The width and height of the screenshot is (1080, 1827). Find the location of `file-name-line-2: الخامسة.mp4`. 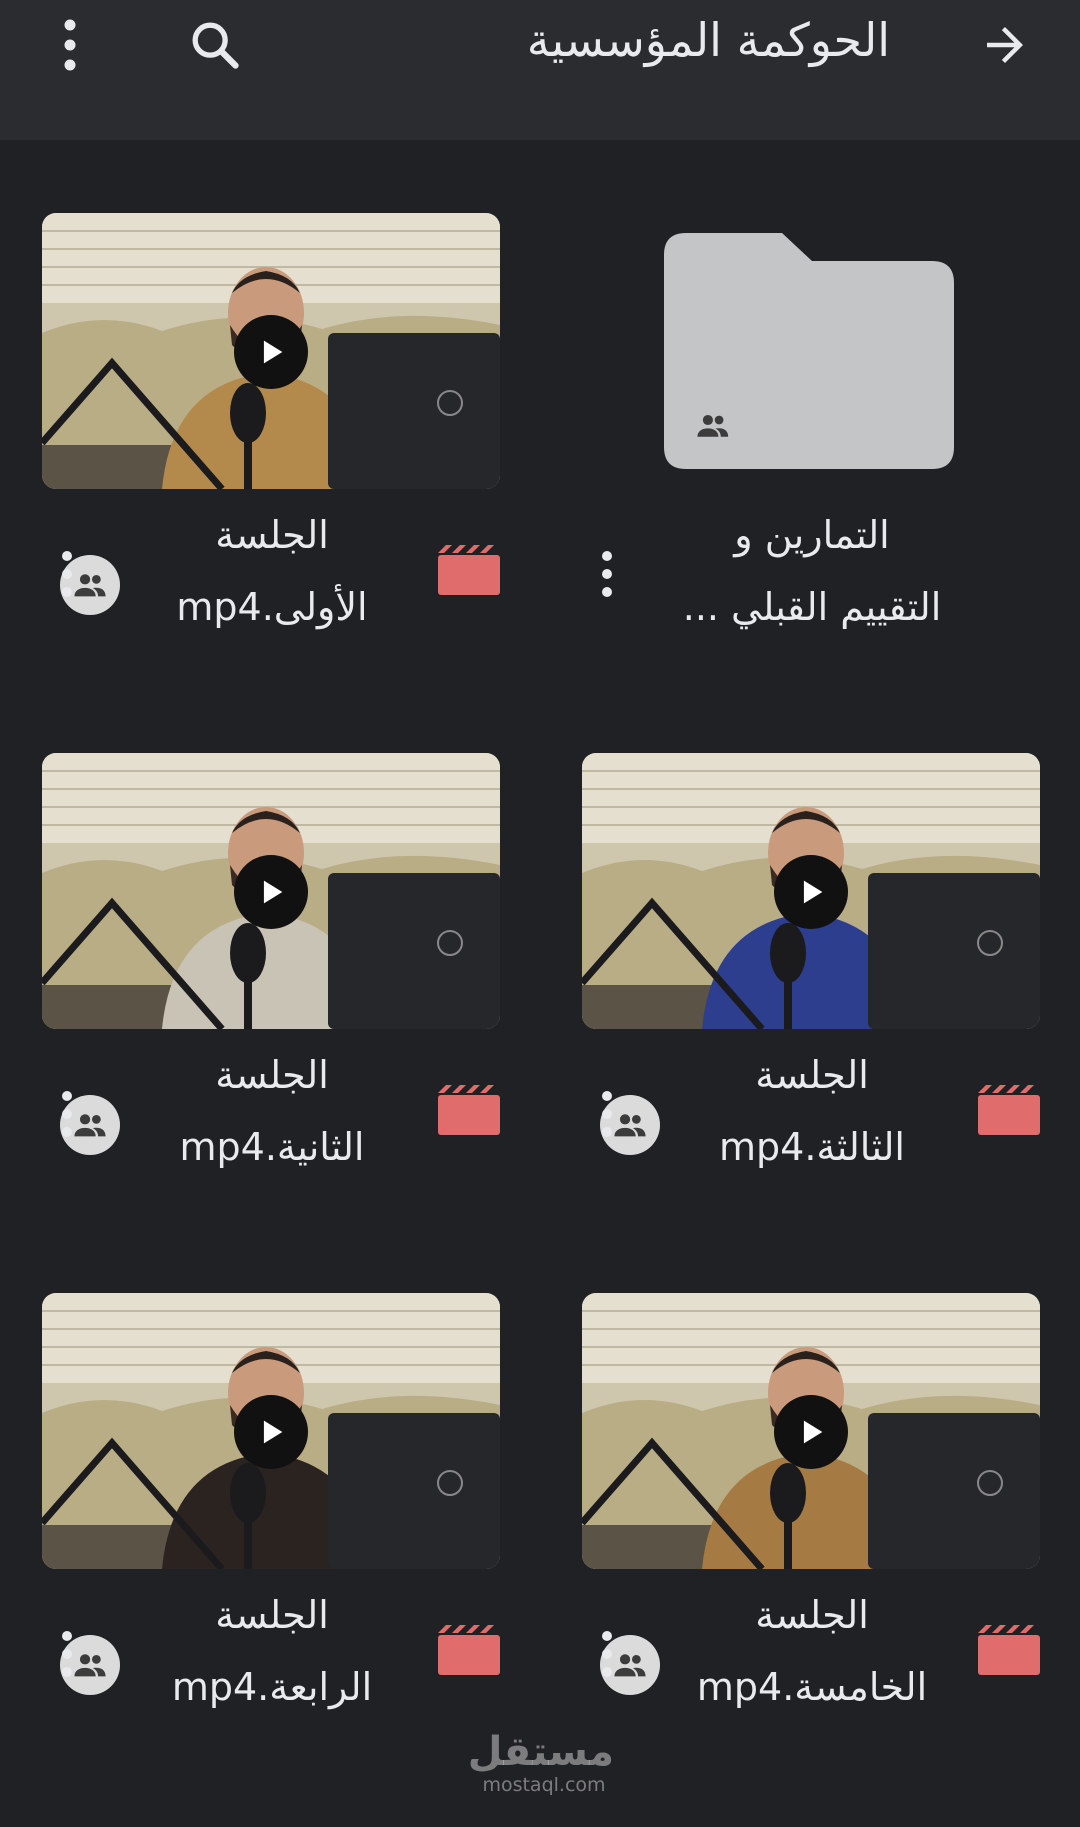

file-name-line-2: الخامسة.mp4 is located at coordinates (812, 1687).